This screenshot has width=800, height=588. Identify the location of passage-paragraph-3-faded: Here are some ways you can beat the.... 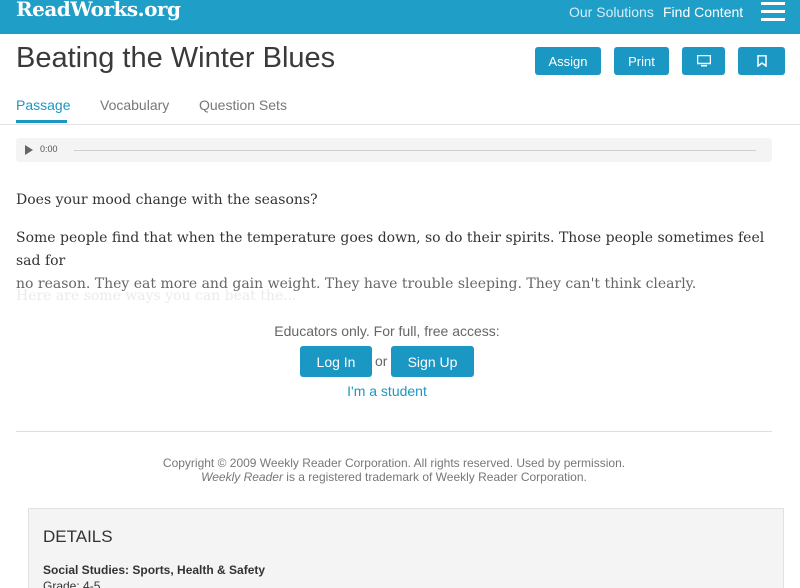
(156, 296).